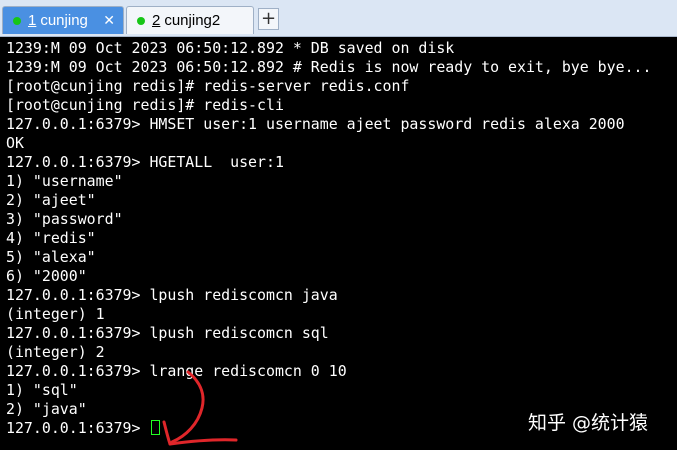  I want to click on terminal-line: 3) "password", so click(64, 219).